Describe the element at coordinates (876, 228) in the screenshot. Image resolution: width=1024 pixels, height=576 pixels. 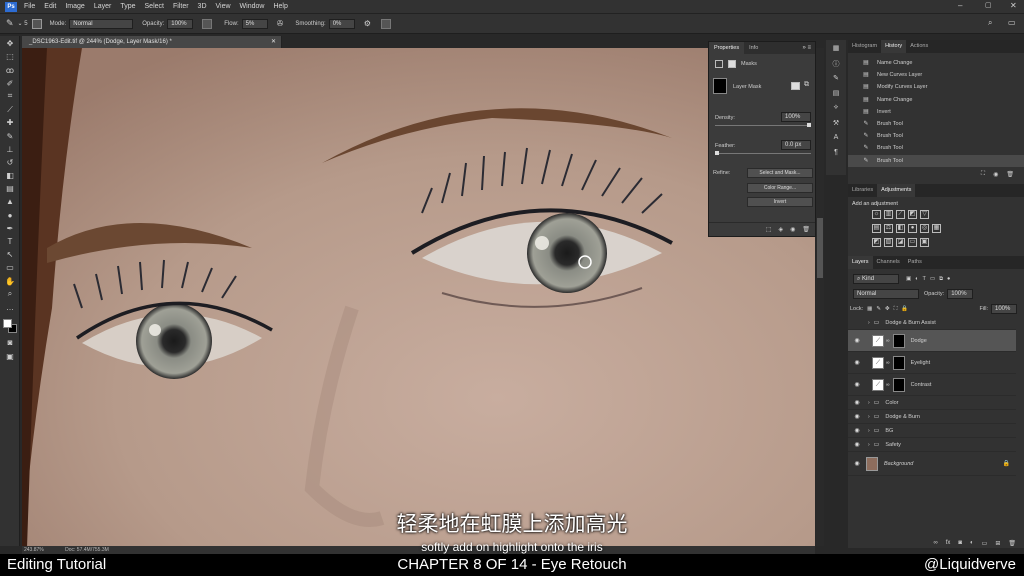
I see `hue-saturation-icon: ▤` at that location.